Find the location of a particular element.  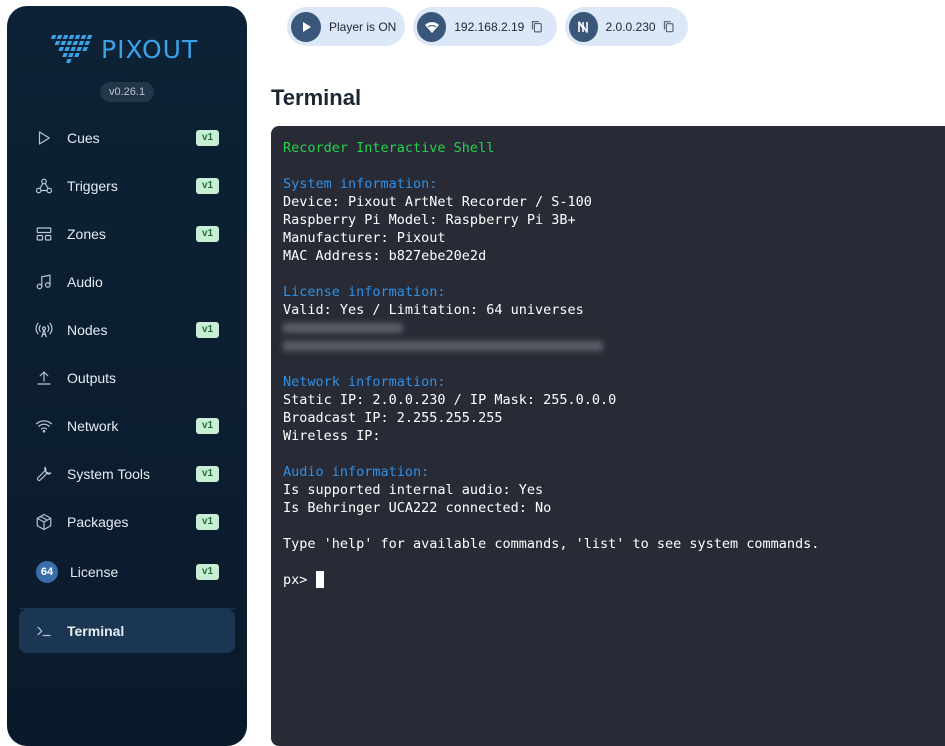

artnet-ip-chip: 2.0.0.230 is located at coordinates (626, 26).